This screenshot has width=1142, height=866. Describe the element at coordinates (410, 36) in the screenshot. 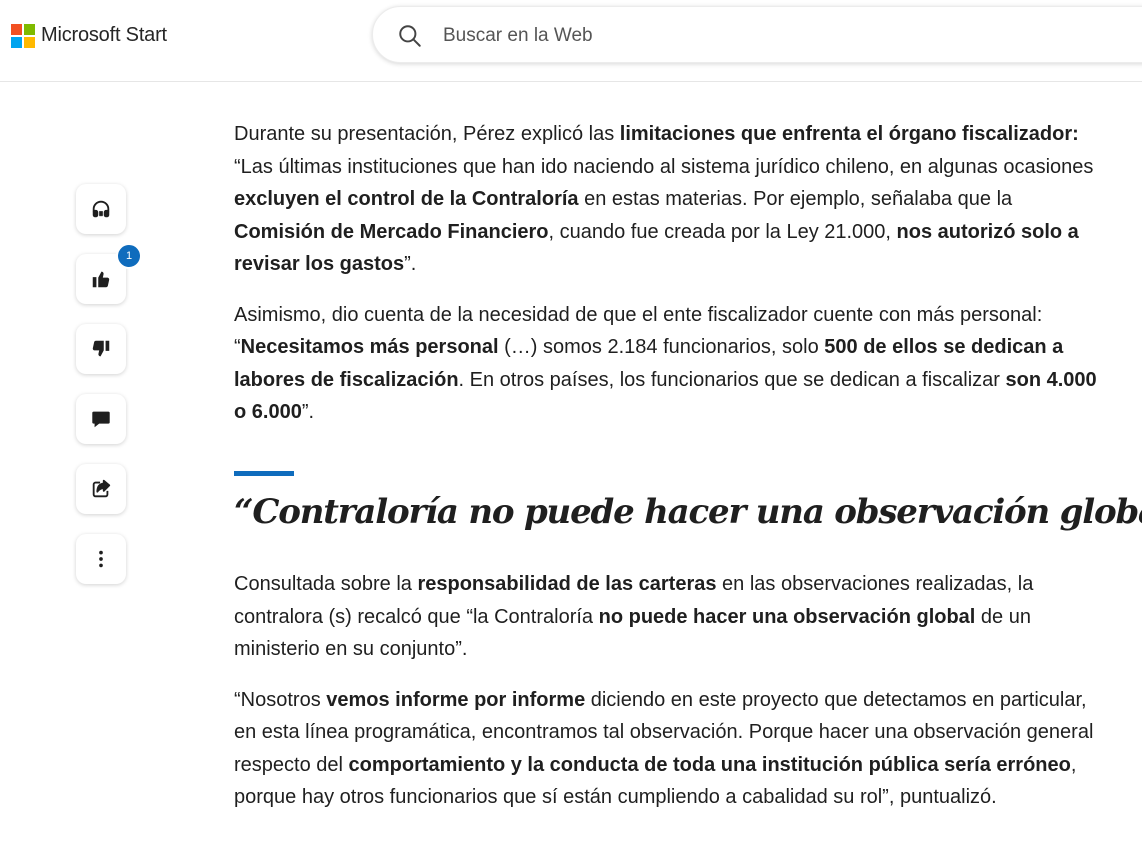

I see `search-icon` at that location.